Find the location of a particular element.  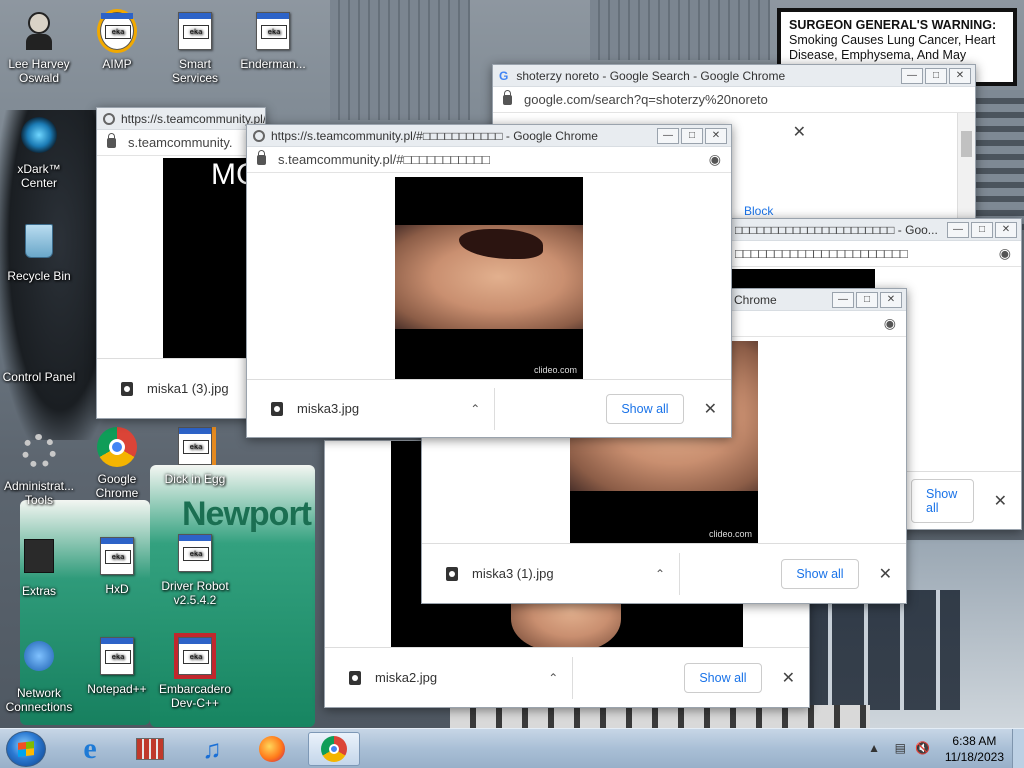

media-center-icon is located at coordinates (150, 749).